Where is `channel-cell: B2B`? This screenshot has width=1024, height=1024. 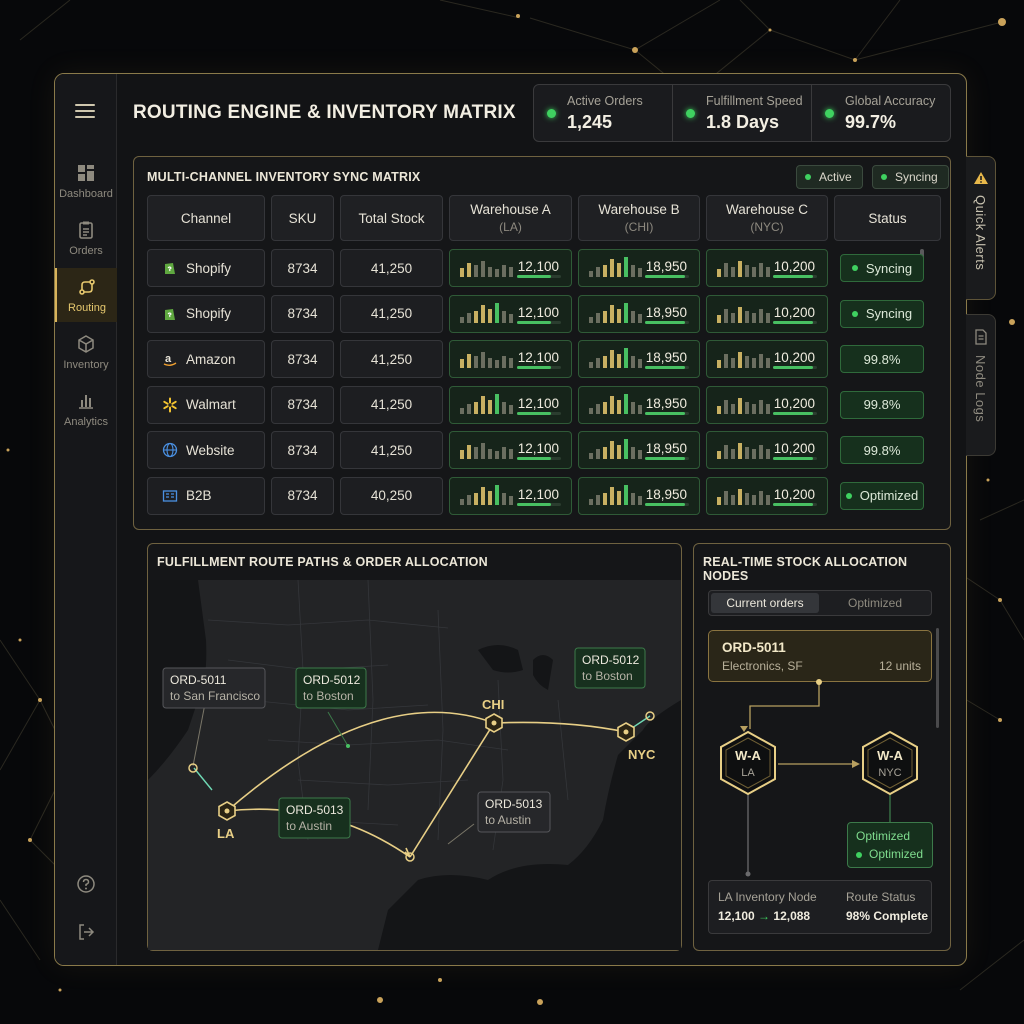
channel-cell: B2B is located at coordinates (206, 495).